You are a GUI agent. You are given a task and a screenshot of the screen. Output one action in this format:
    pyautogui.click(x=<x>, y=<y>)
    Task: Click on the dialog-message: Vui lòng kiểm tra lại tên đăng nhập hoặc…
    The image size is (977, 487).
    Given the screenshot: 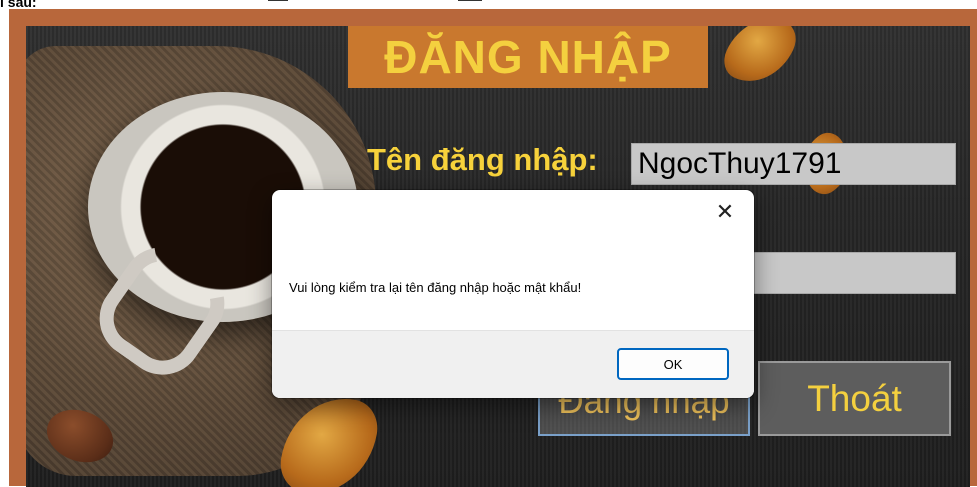 What is the action you would take?
    pyautogui.click(x=435, y=287)
    